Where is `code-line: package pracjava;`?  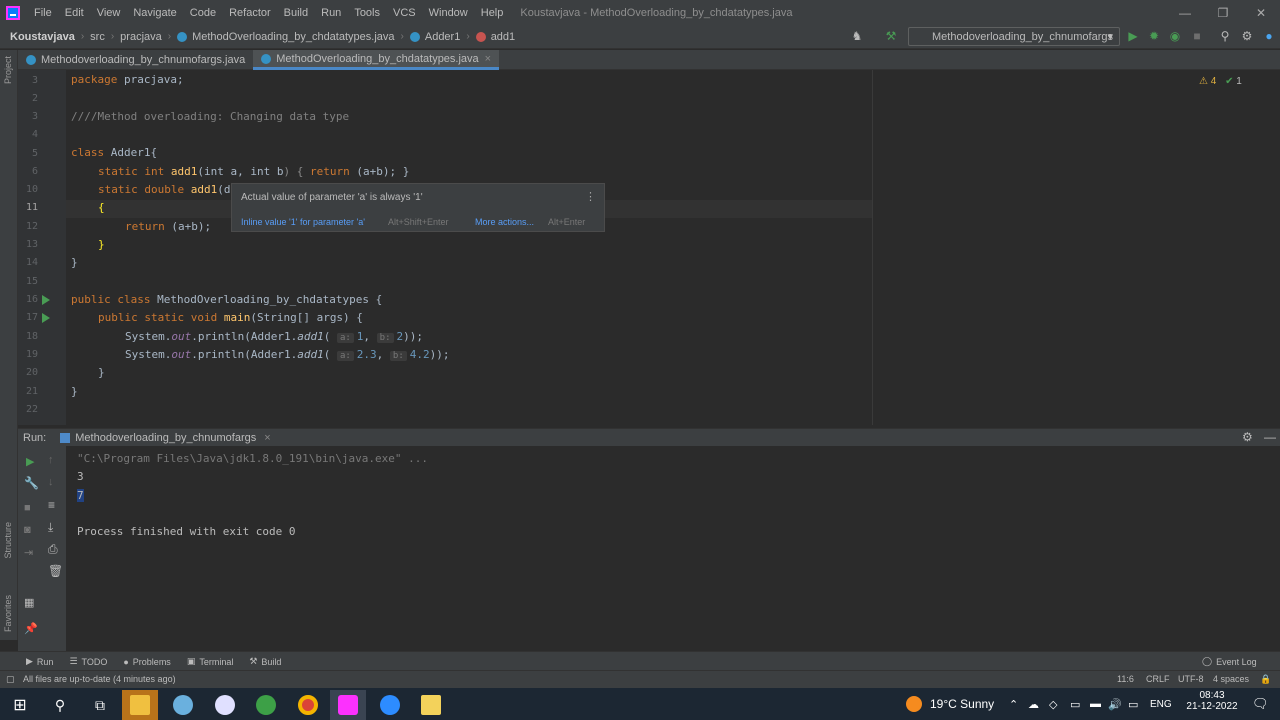 code-line: package pracjava; is located at coordinates (127, 79).